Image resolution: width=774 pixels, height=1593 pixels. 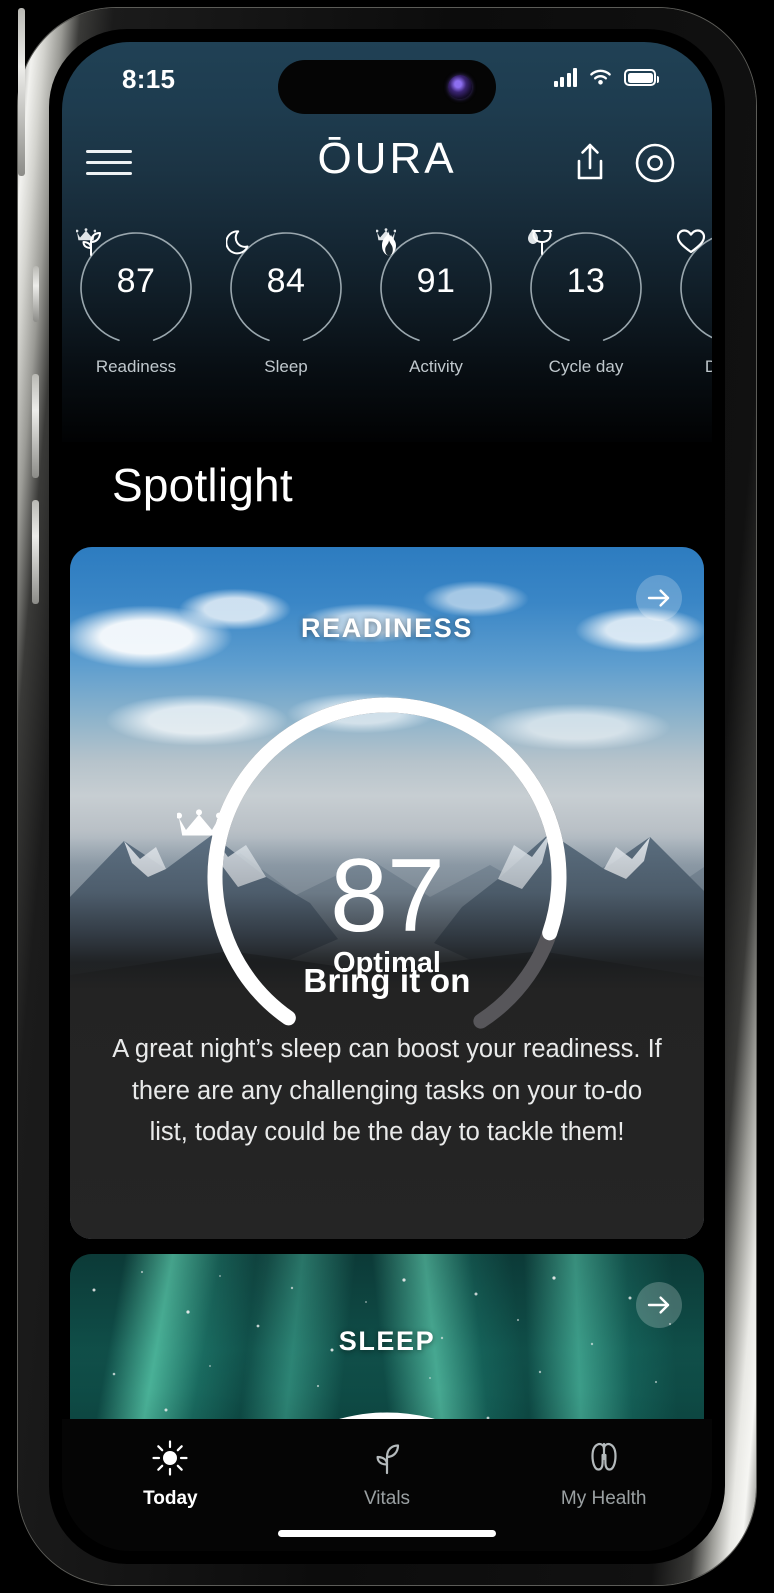 What do you see at coordinates (600, 77) in the screenshot?
I see `wifi-icon` at bounding box center [600, 77].